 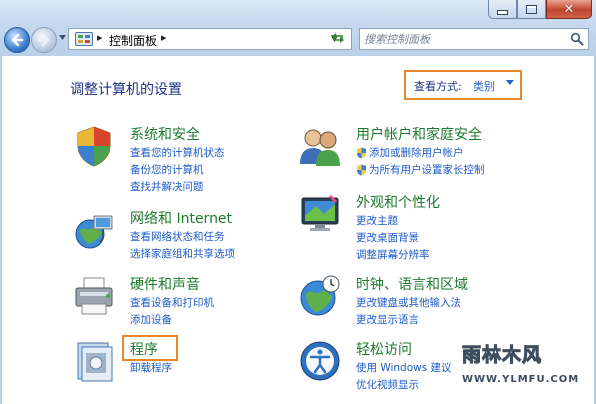 What do you see at coordinates (320, 361) in the screenshot?
I see `ease-of-access-icon` at bounding box center [320, 361].